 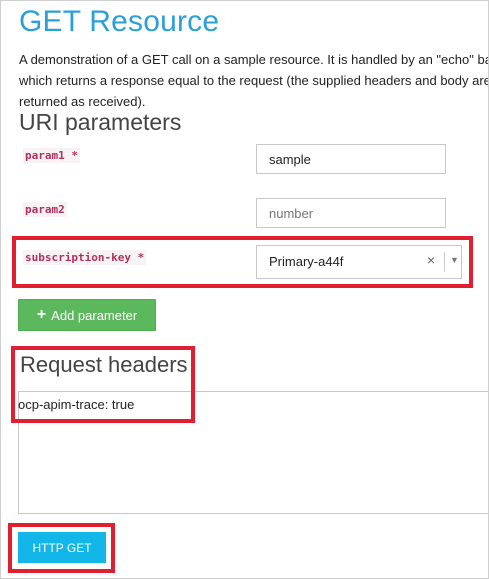 I want to click on param1-label: param1 *, so click(x=51, y=155).